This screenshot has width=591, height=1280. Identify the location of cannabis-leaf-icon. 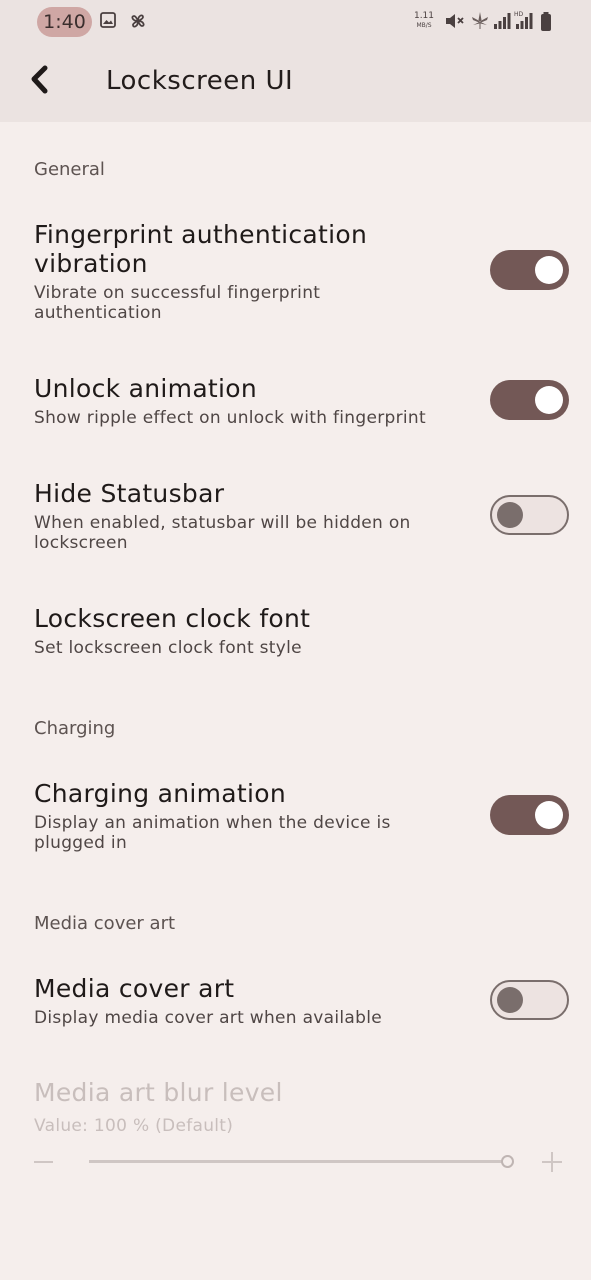
(480, 23).